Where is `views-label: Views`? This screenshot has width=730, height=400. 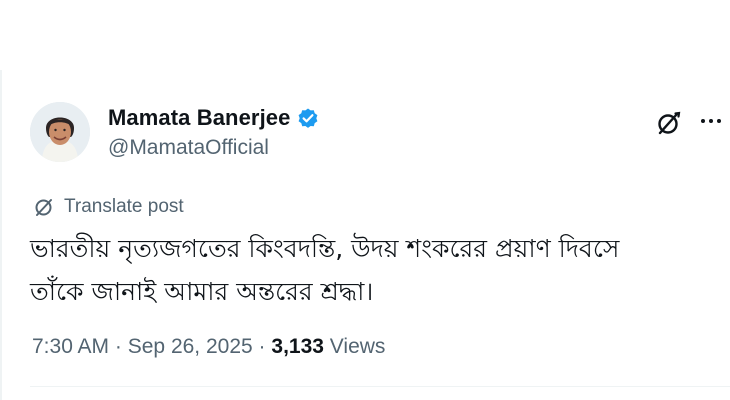
views-label: Views is located at coordinates (357, 346).